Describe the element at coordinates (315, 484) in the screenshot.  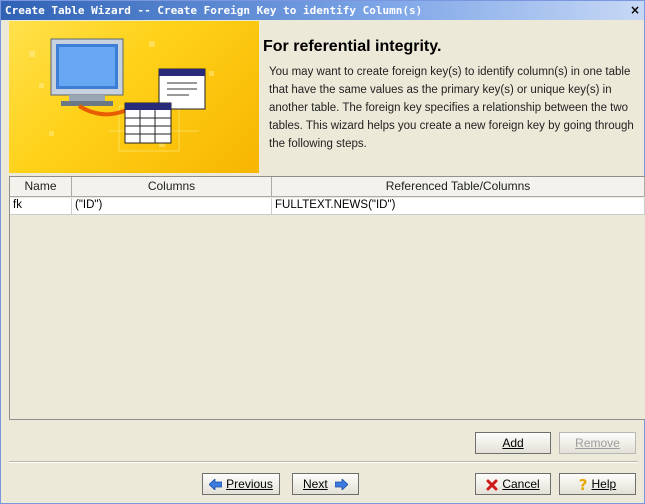
I see `next-button-label: Next` at that location.